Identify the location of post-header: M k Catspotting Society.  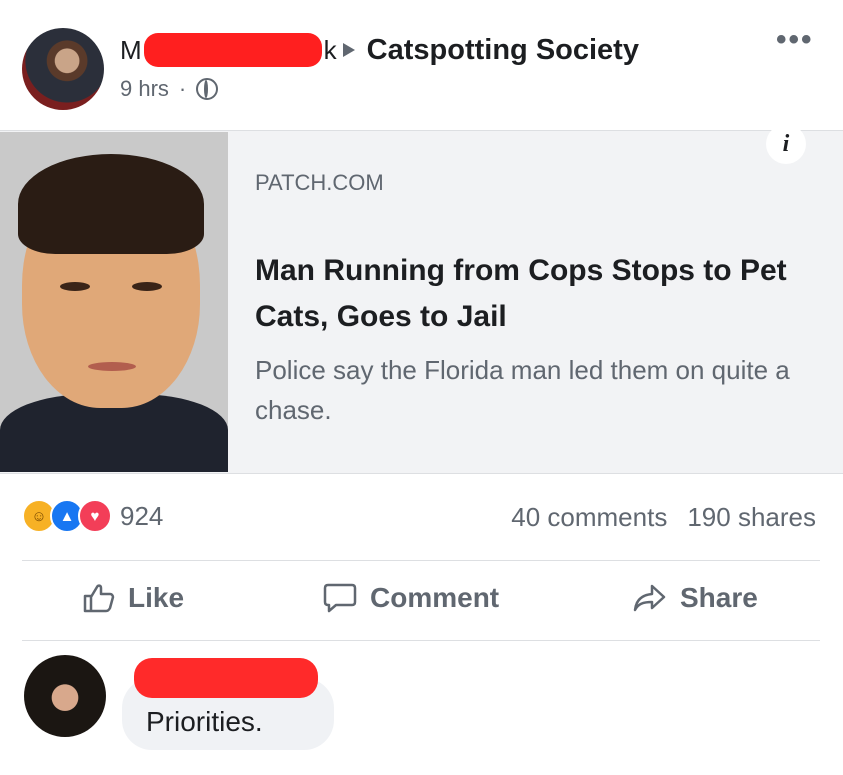
(379, 50).